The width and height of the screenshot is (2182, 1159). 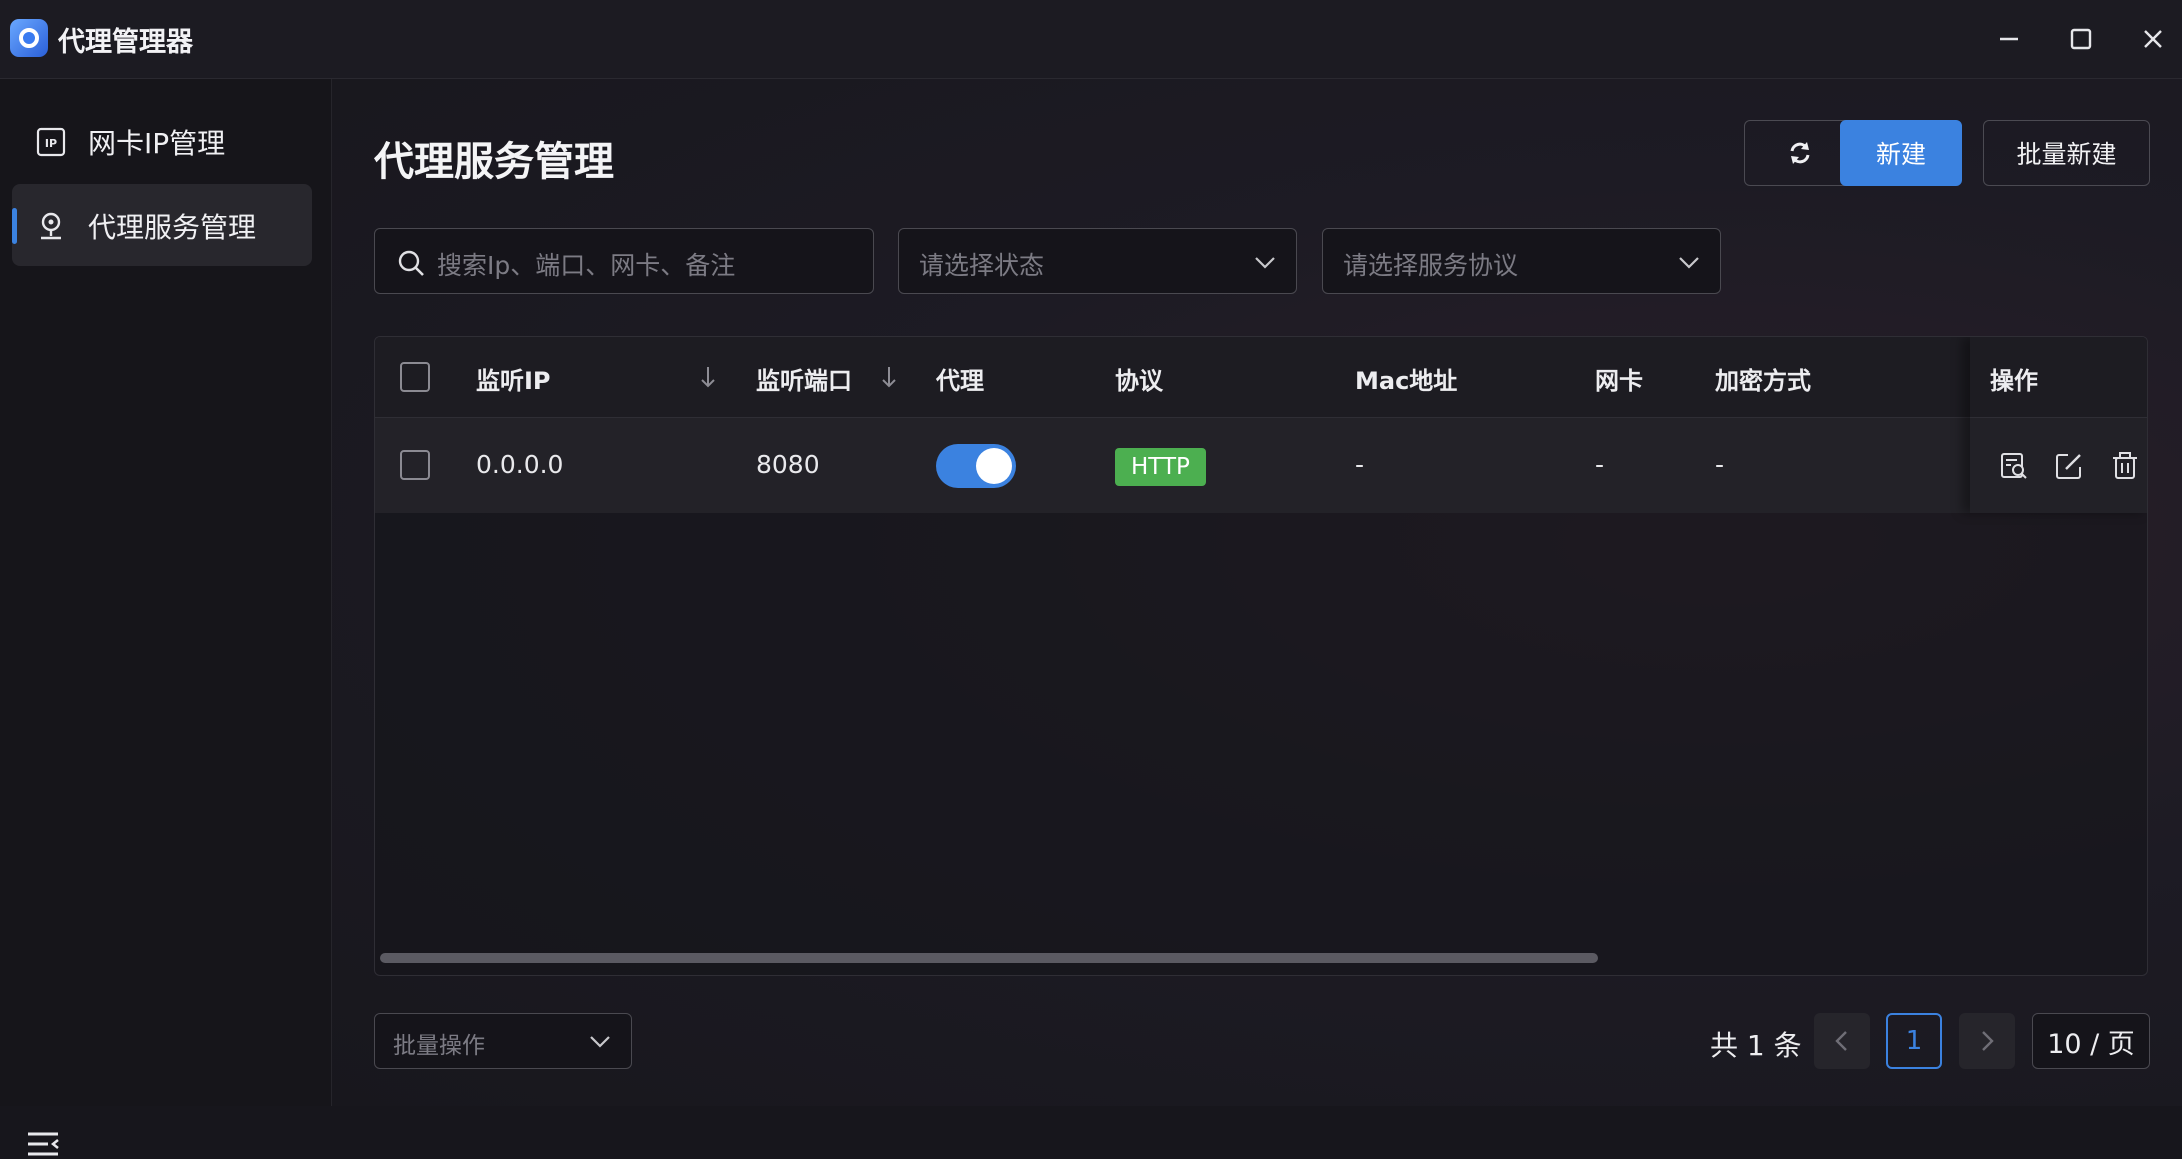 I want to click on toggle-knob, so click(x=994, y=466).